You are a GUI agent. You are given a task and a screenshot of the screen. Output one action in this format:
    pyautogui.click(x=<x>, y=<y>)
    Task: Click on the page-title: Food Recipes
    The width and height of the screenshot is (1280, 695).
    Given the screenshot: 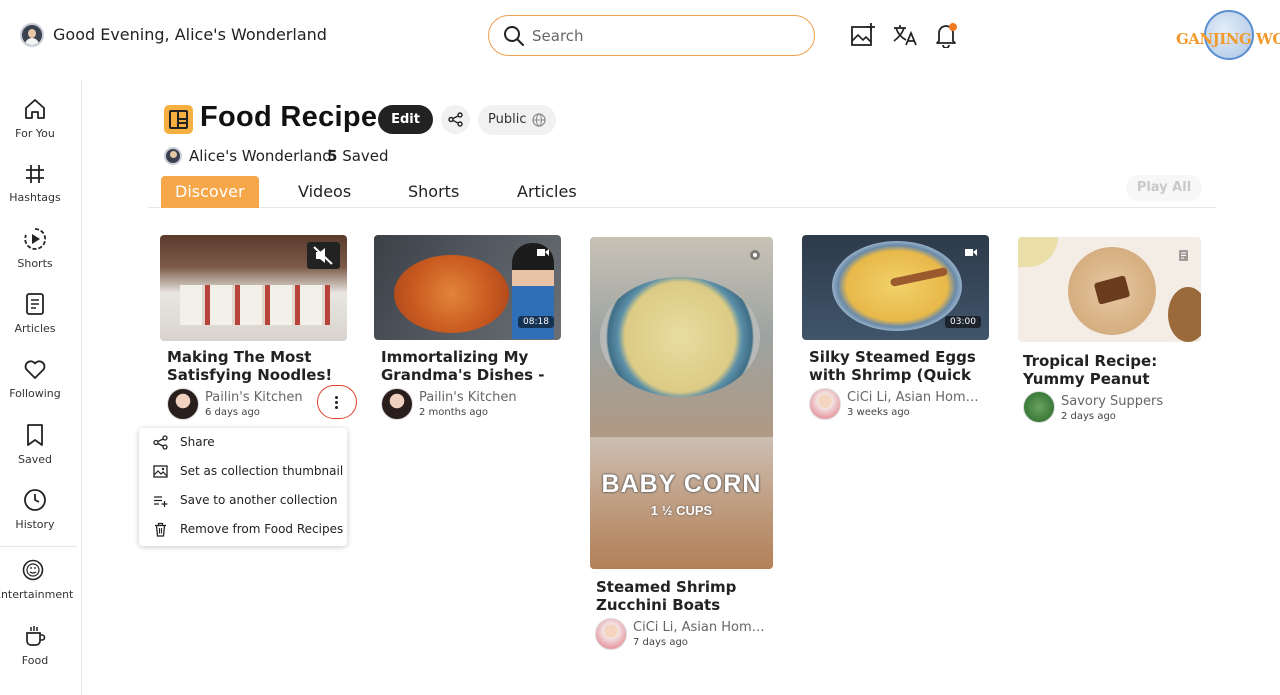 What is the action you would take?
    pyautogui.click(x=297, y=117)
    